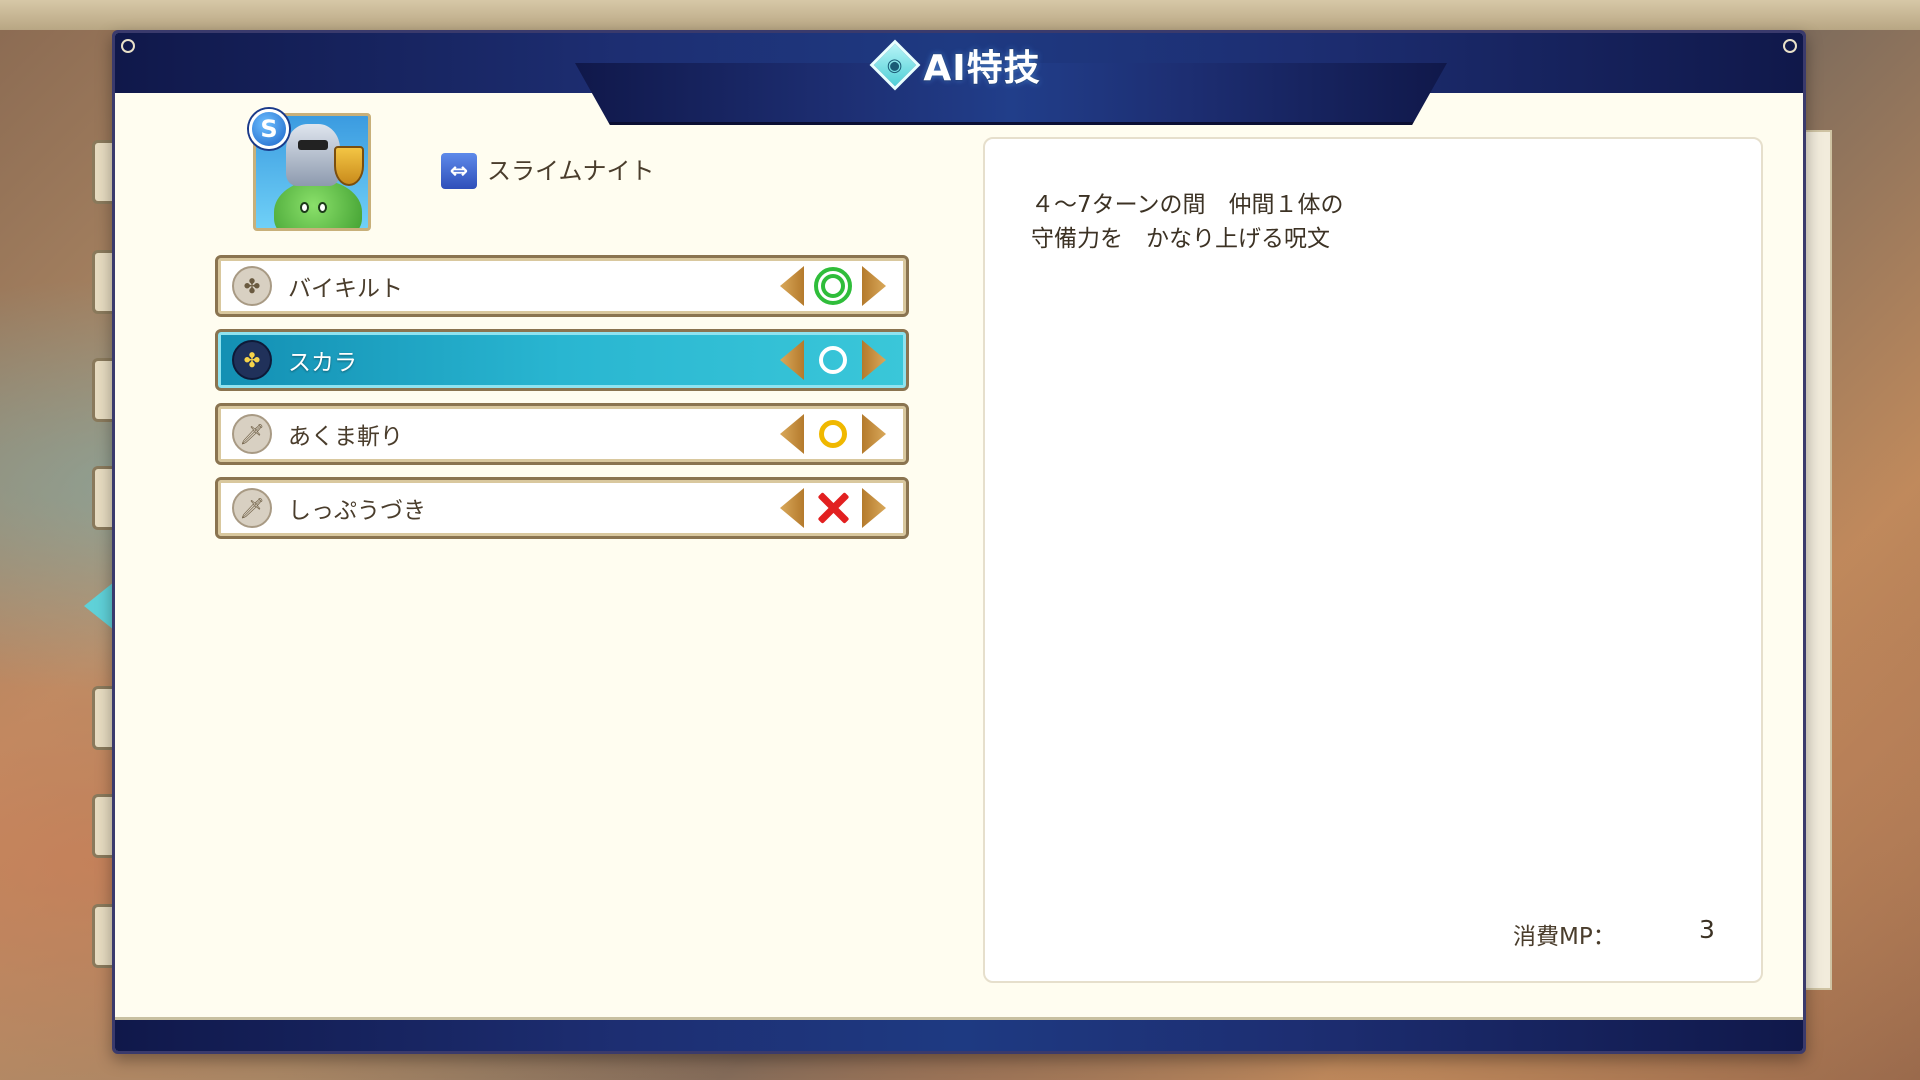 Image resolution: width=1920 pixels, height=1080 pixels. What do you see at coordinates (562, 434) in the screenshot?
I see `skill-row: 🗡 あくま斬り` at bounding box center [562, 434].